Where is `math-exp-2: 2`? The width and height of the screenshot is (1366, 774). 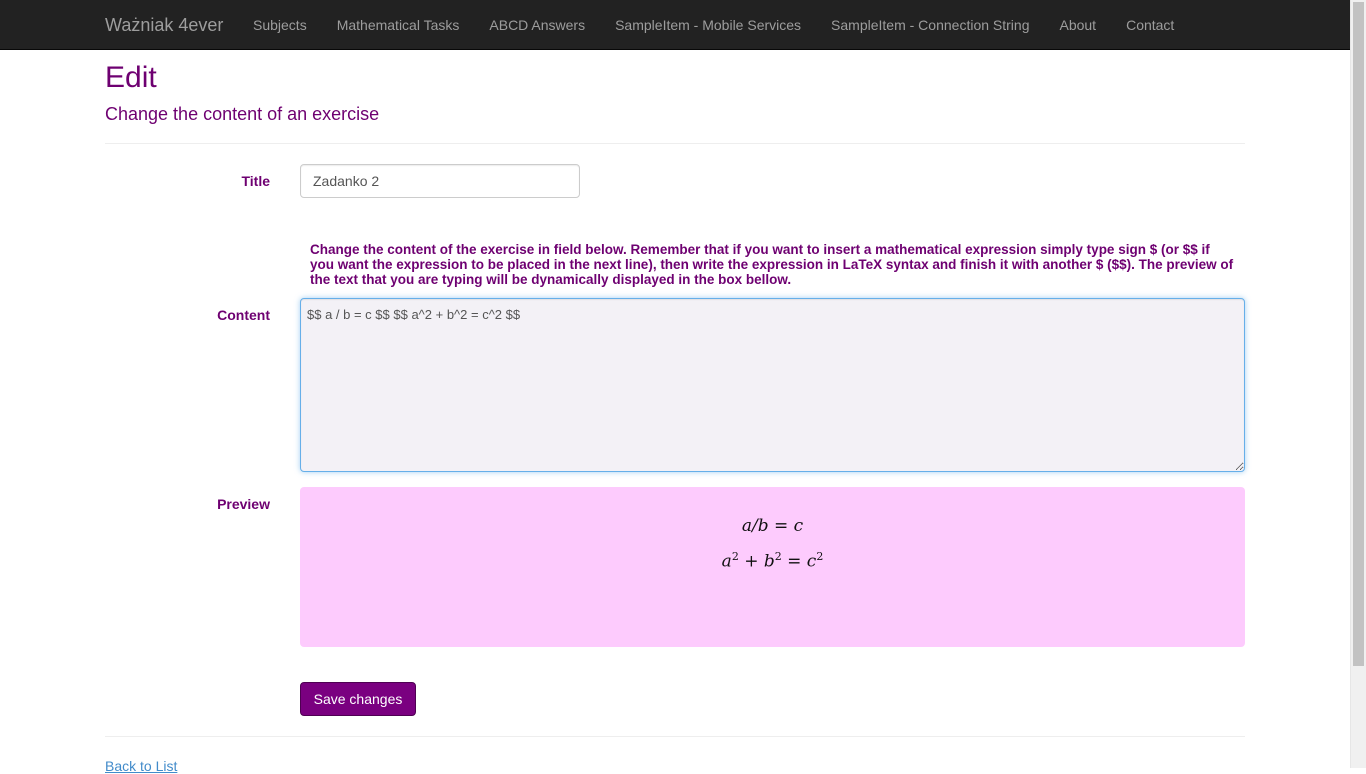
math-exp-2: 2 is located at coordinates (778, 556).